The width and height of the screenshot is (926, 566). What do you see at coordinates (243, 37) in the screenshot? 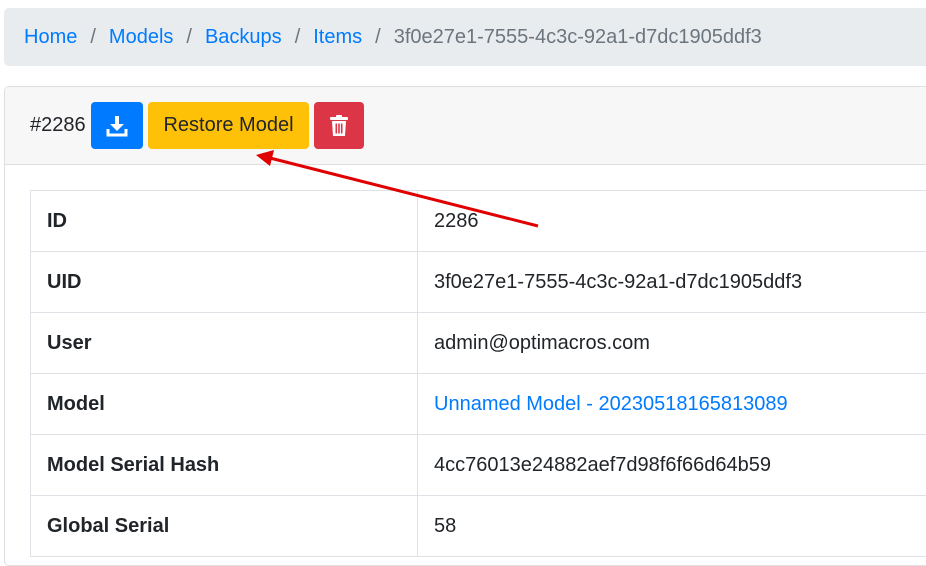
I see `breadcrumb-backups: Backups` at bounding box center [243, 37].